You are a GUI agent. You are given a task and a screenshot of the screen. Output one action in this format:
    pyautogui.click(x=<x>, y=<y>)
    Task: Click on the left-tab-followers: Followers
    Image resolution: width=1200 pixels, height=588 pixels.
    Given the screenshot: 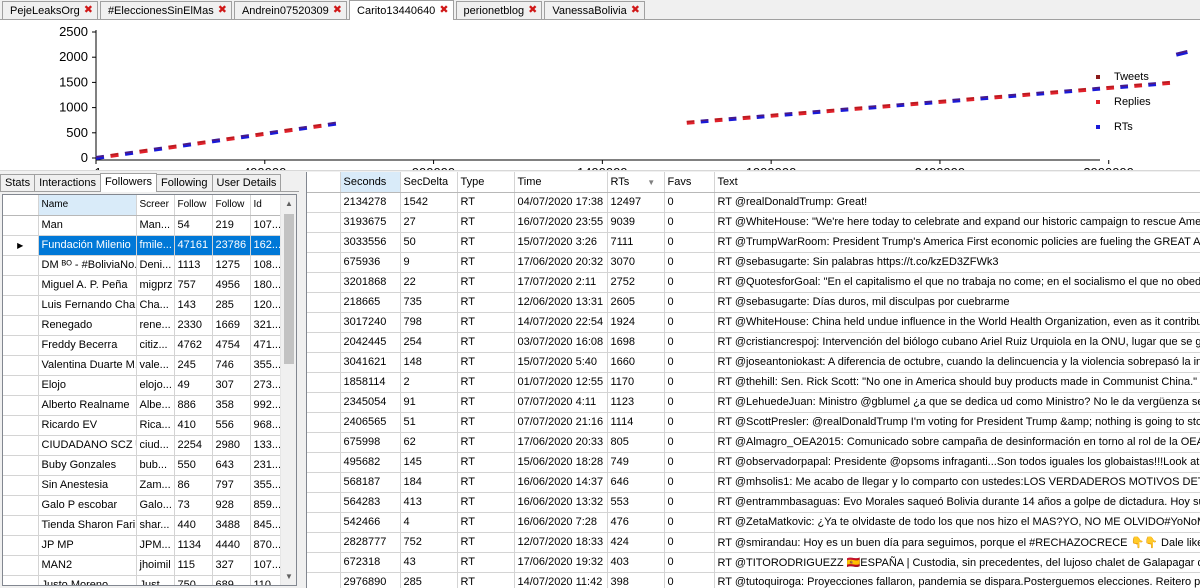 What is the action you would take?
    pyautogui.click(x=128, y=182)
    